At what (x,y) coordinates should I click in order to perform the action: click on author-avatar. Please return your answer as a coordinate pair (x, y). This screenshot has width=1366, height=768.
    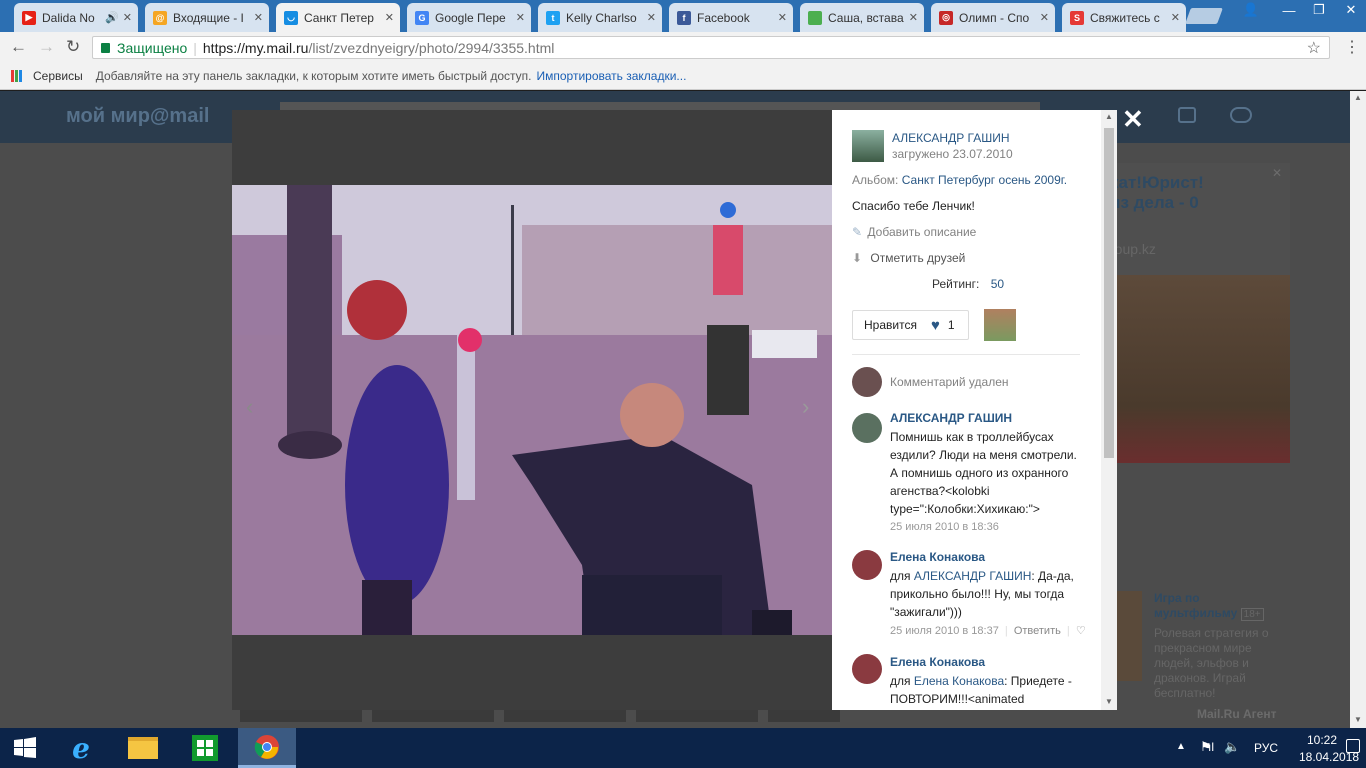
    Looking at the image, I should click on (868, 146).